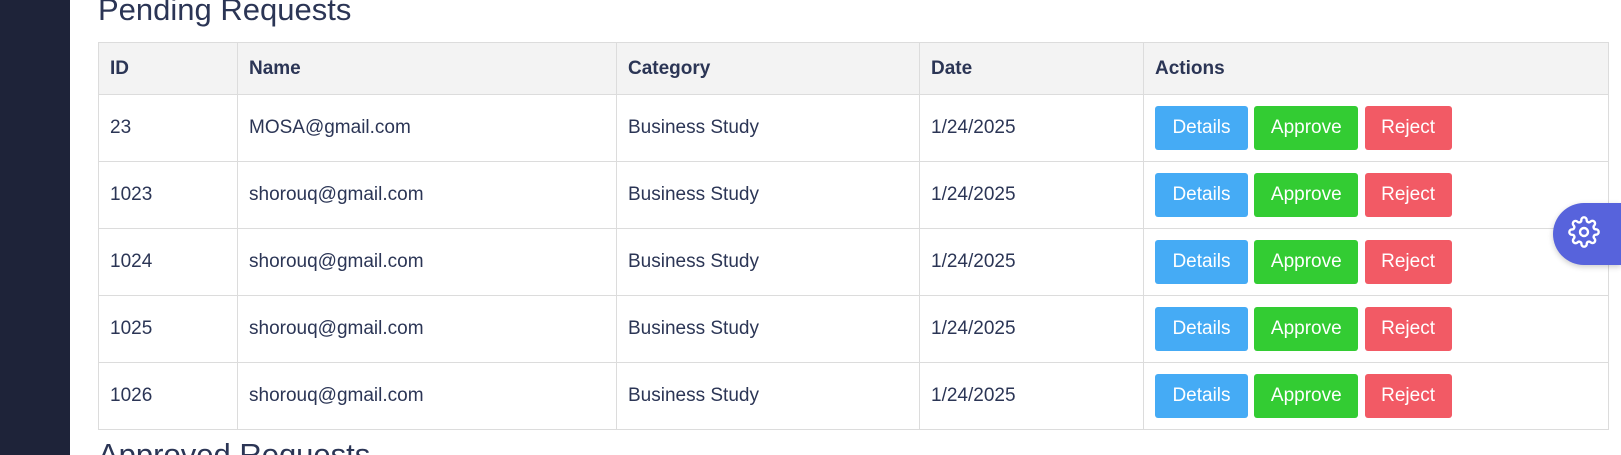  What do you see at coordinates (427, 68) in the screenshot?
I see `column-header-name: Name` at bounding box center [427, 68].